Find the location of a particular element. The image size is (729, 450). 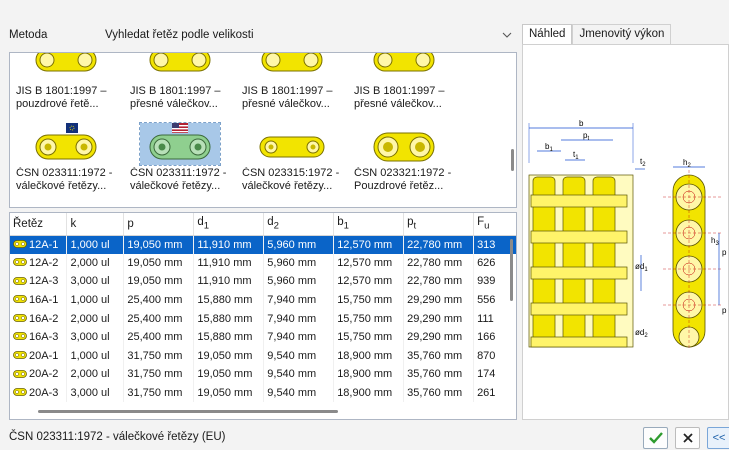

cancel-button is located at coordinates (687, 438).